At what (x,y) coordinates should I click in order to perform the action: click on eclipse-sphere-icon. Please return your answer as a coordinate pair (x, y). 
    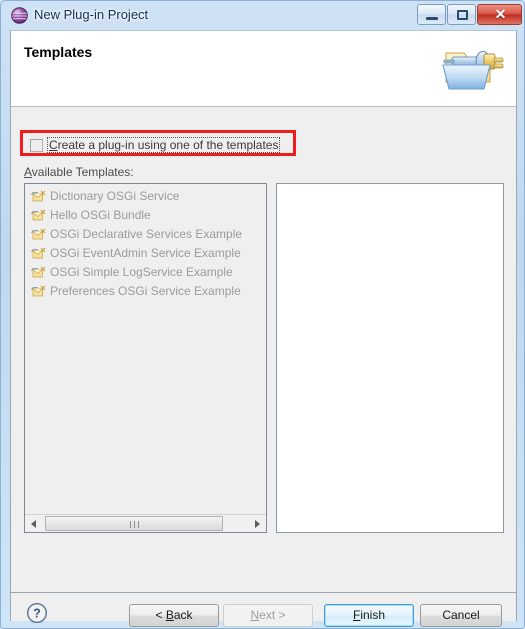
    Looking at the image, I should click on (19, 15).